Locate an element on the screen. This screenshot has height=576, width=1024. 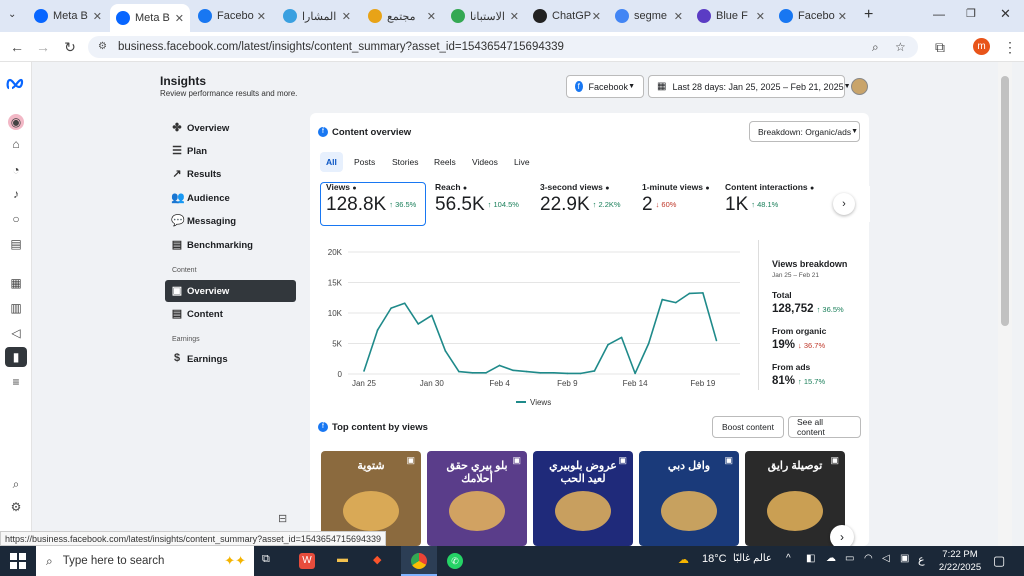
megaphone-icon: ◁ is located at coordinates (16, 333).